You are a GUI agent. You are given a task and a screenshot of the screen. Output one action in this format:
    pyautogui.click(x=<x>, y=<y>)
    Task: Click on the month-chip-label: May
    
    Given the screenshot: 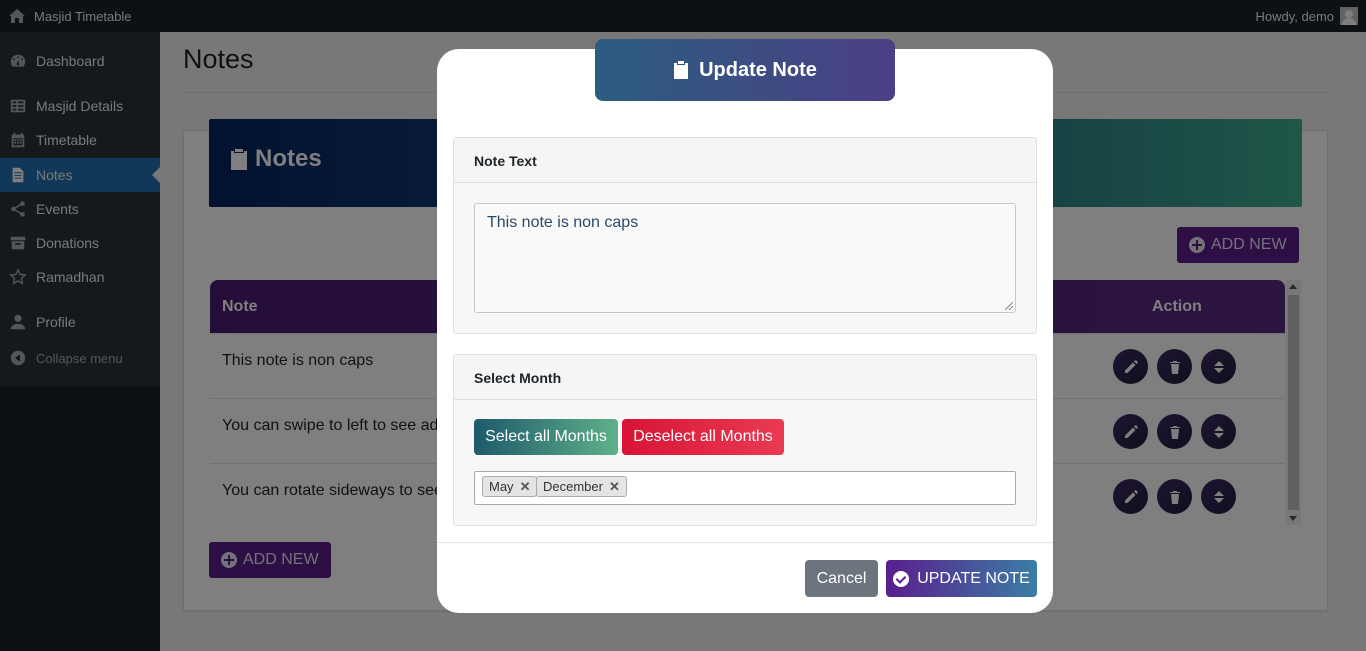 What is the action you would take?
    pyautogui.click(x=501, y=486)
    